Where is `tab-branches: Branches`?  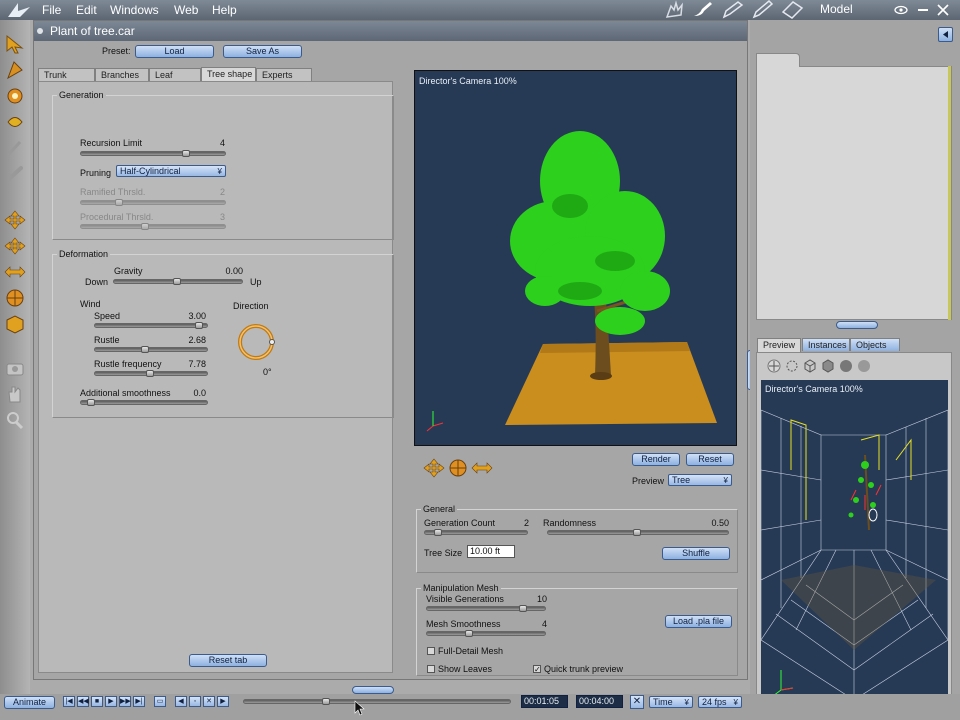
tab-branches: Branches is located at coordinates (122, 74).